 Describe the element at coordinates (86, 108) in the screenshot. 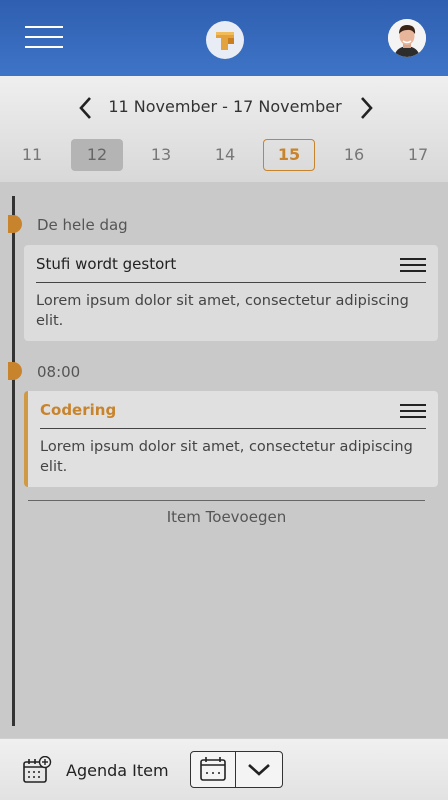

I see `chevron-left-icon` at that location.